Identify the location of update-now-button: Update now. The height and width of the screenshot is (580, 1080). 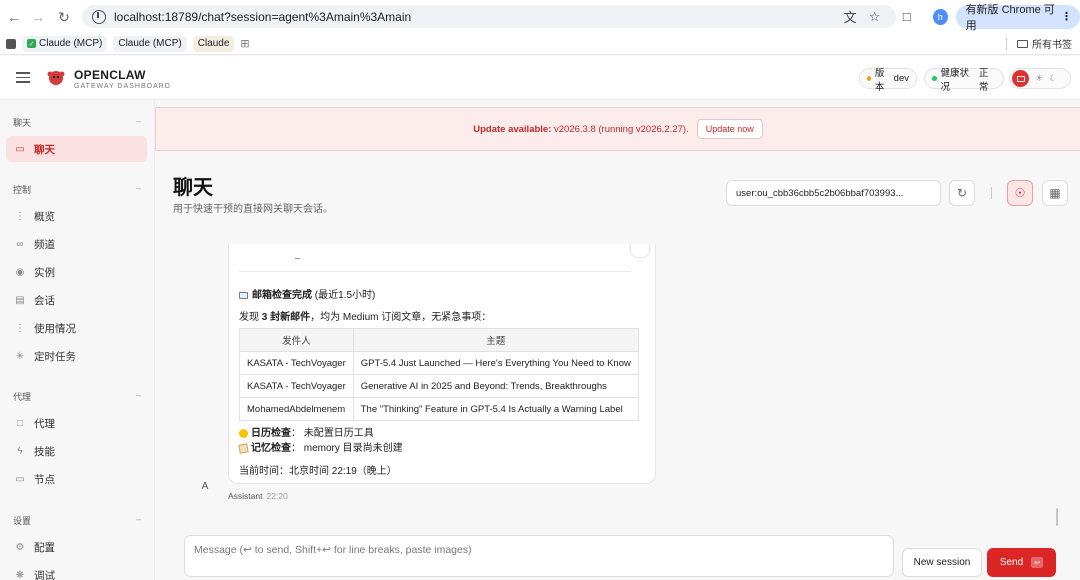
(729, 129).